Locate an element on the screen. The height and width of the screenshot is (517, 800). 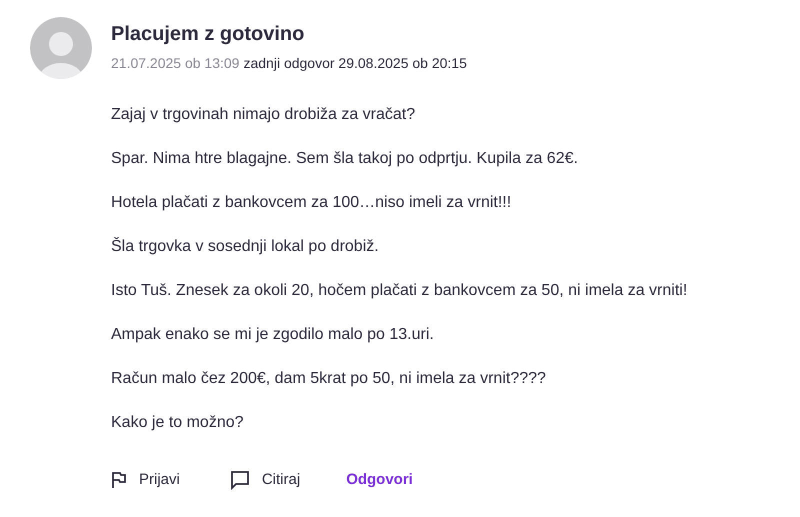
post-paragraph: Zajaj v trgovinah nimajo drobiža za vračat? is located at coordinates (263, 115).